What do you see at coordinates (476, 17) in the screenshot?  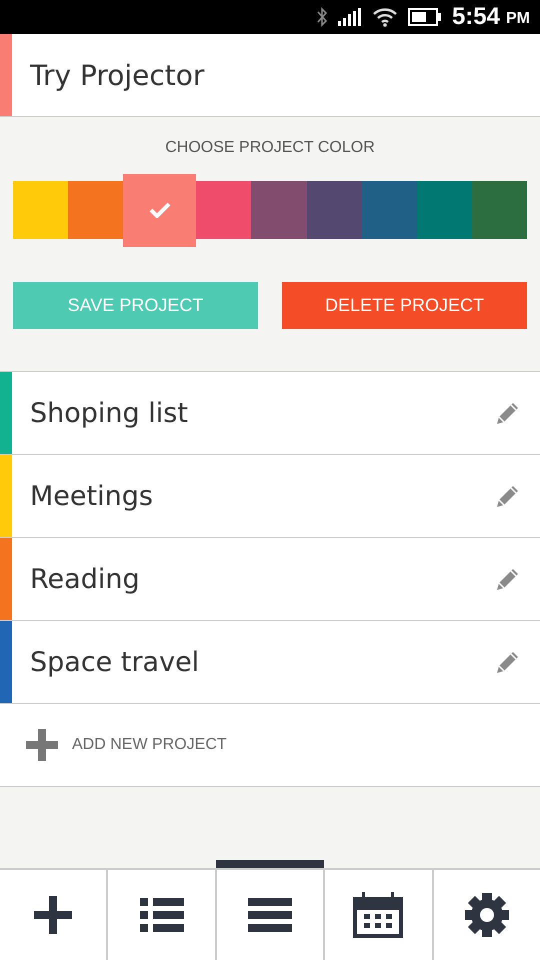 I see `clock-time: 5:54` at bounding box center [476, 17].